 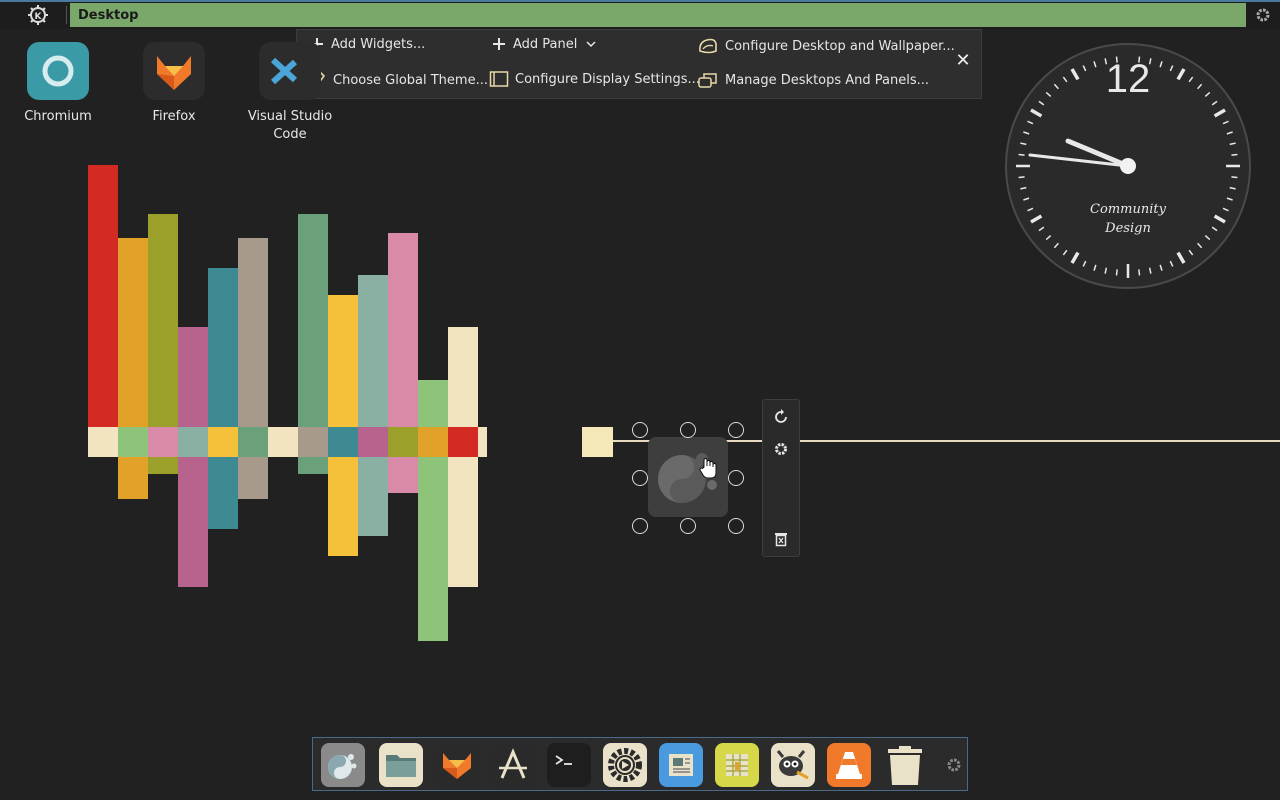 What do you see at coordinates (781, 478) in the screenshot?
I see `widget-controls` at bounding box center [781, 478].